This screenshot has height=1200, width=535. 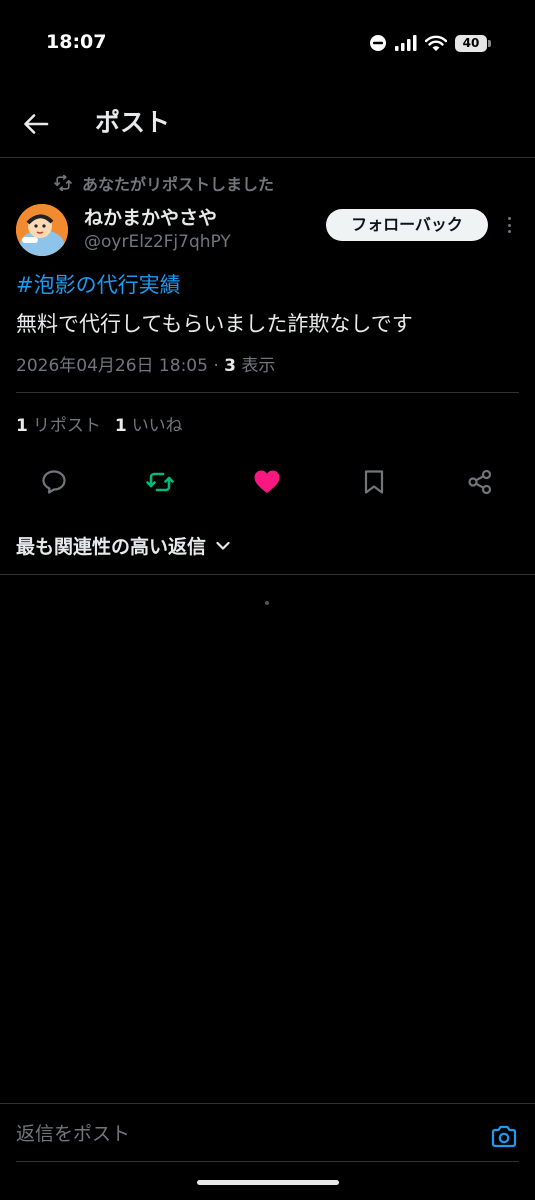 I want to click on reply-bar, so click(x=267, y=1133).